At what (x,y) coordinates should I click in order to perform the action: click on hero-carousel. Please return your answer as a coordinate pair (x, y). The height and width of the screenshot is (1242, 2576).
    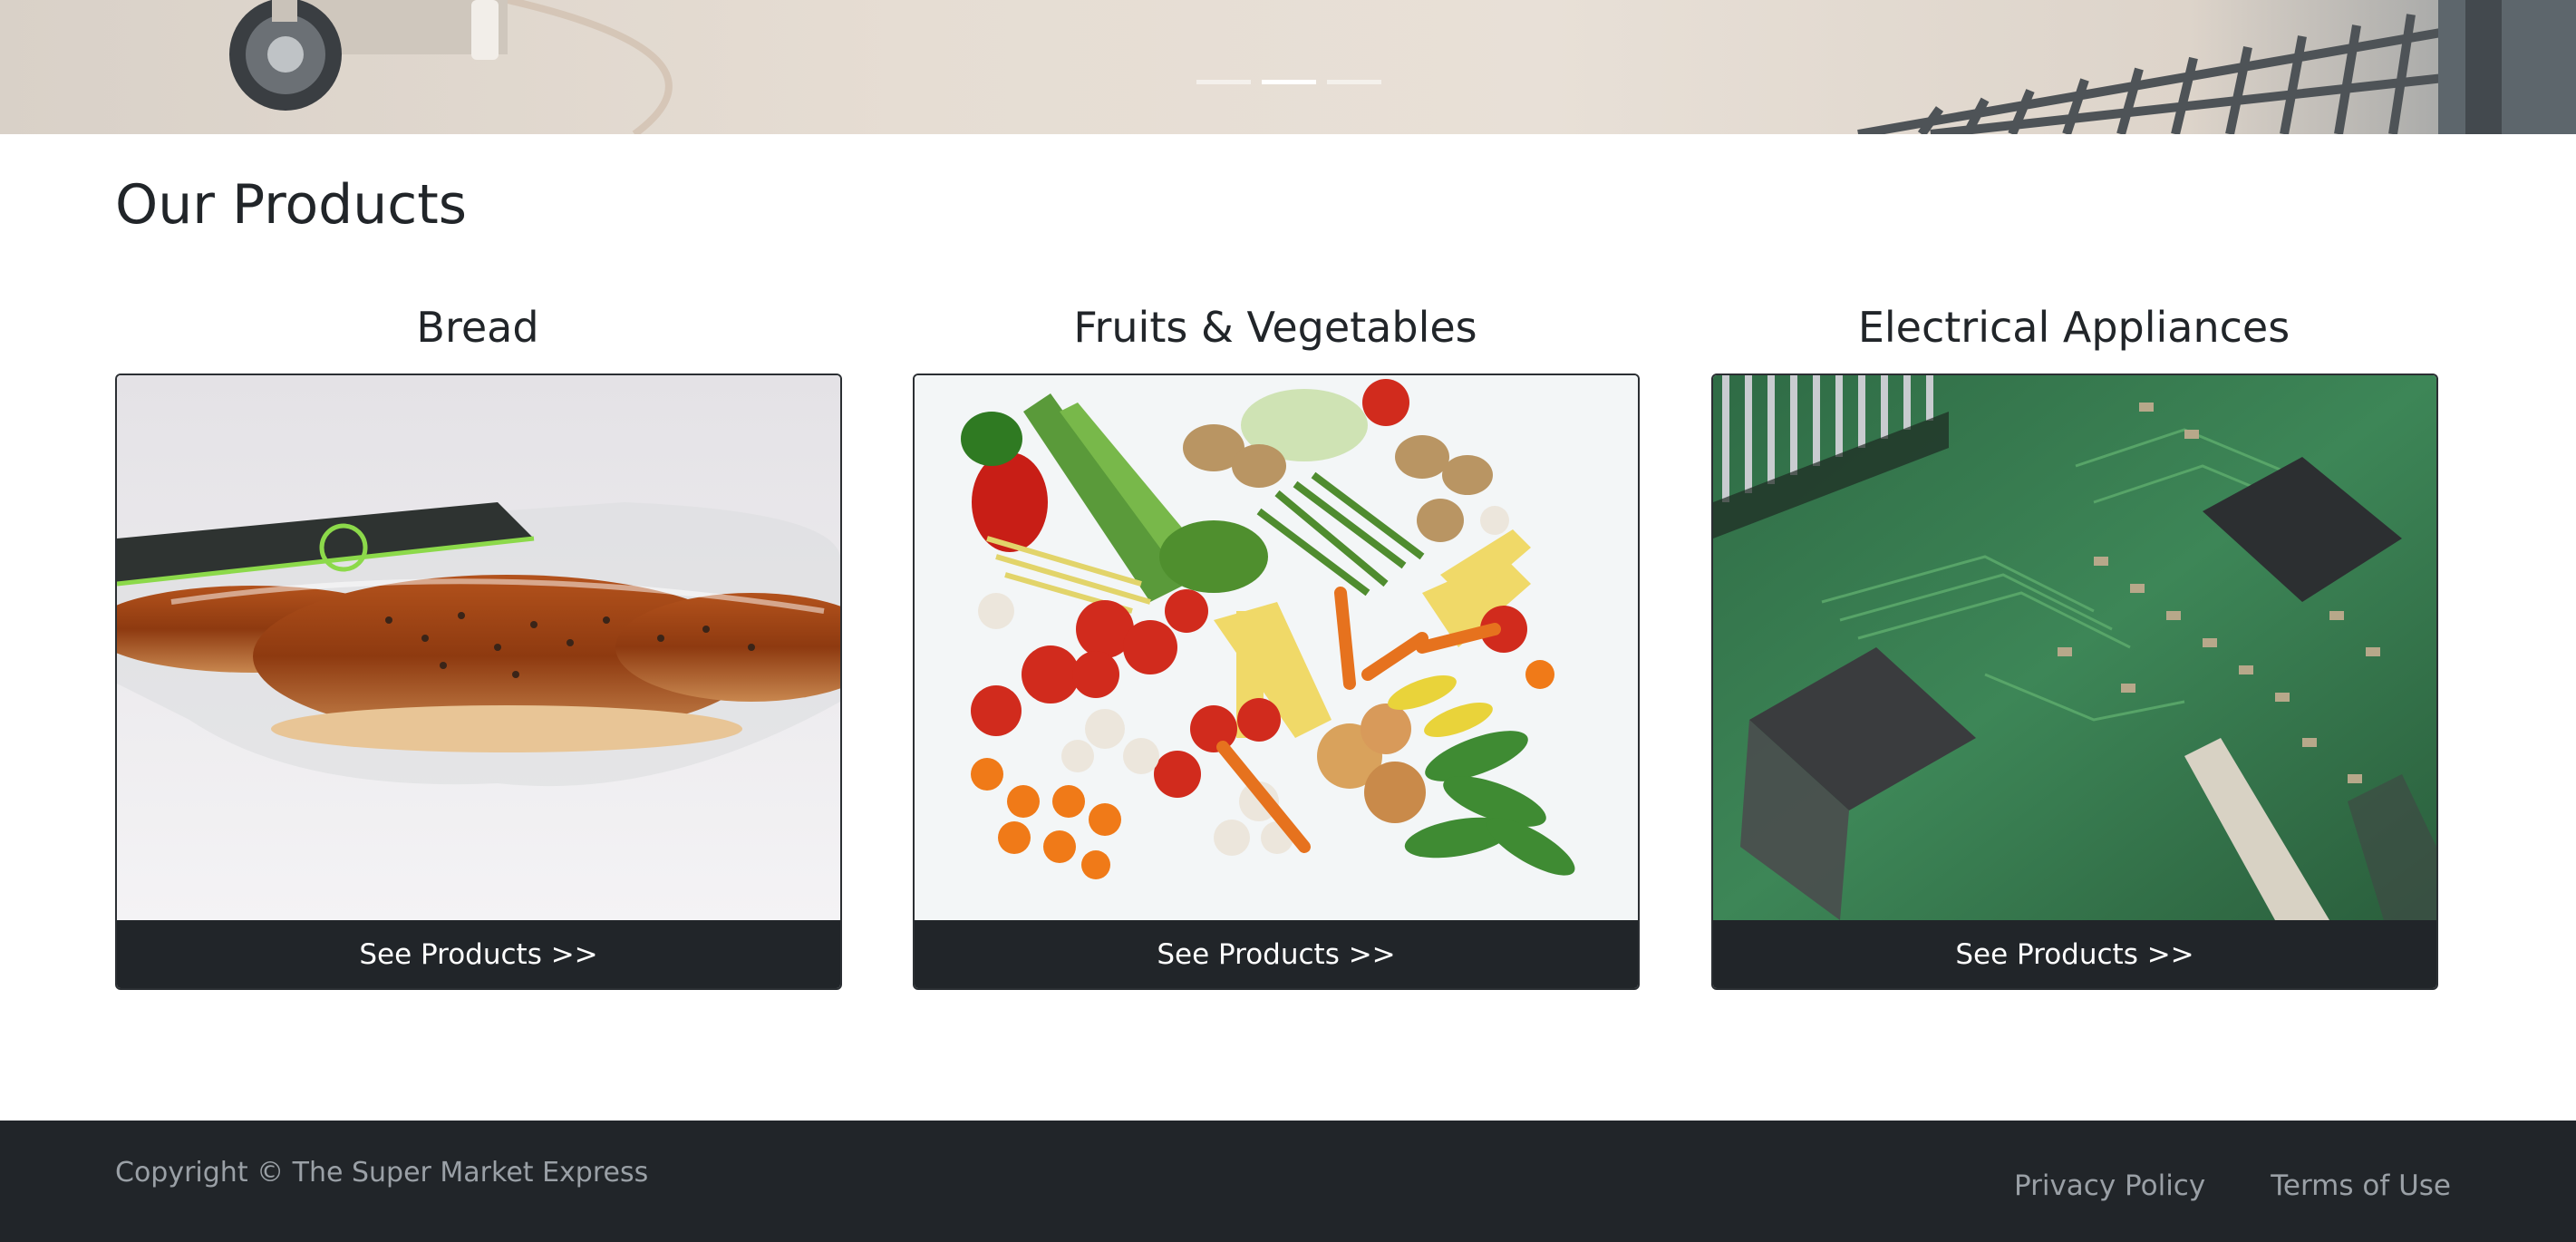
    Looking at the image, I should click on (1288, 67).